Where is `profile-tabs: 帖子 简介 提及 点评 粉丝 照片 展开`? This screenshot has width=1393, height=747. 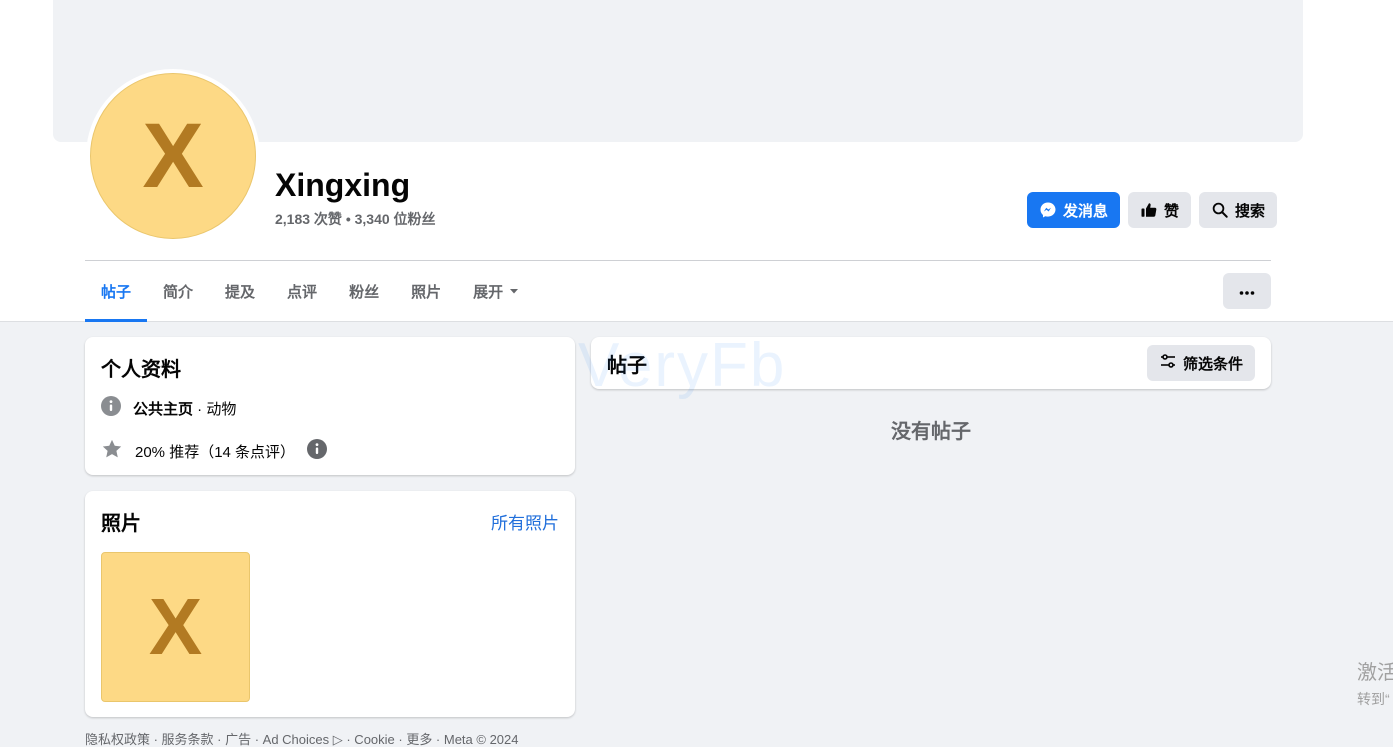
profile-tabs: 帖子 简介 提及 点评 粉丝 照片 展开 is located at coordinates (310, 291).